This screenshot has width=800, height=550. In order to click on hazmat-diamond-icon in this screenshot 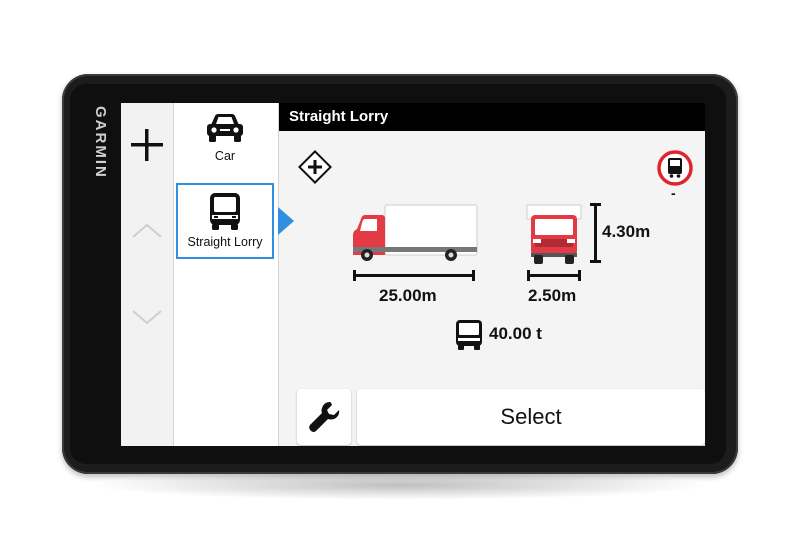, I will do `click(315, 167)`.